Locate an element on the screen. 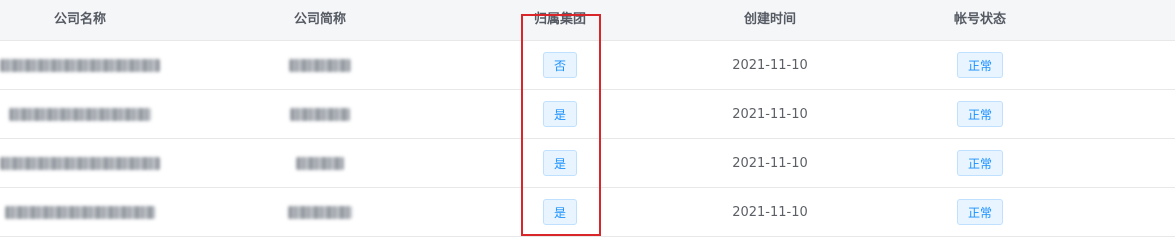  column-header-company-short: 公司简称 is located at coordinates (320, 20).